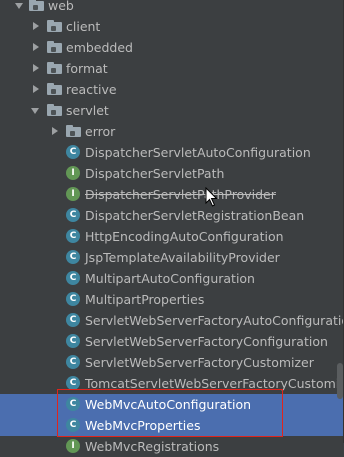 The width and height of the screenshot is (344, 457). I want to click on tree-item-label: WebMvcProperties, so click(143, 425).